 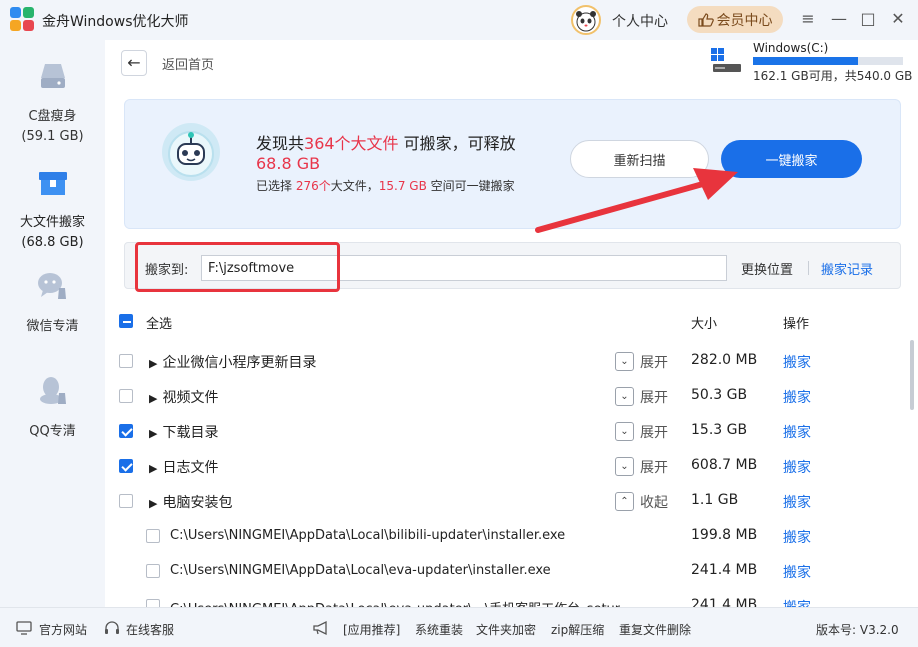 I want to click on sidebar-item-large-file-move: 大文件搬家 (68.8 GB), so click(x=52, y=208).